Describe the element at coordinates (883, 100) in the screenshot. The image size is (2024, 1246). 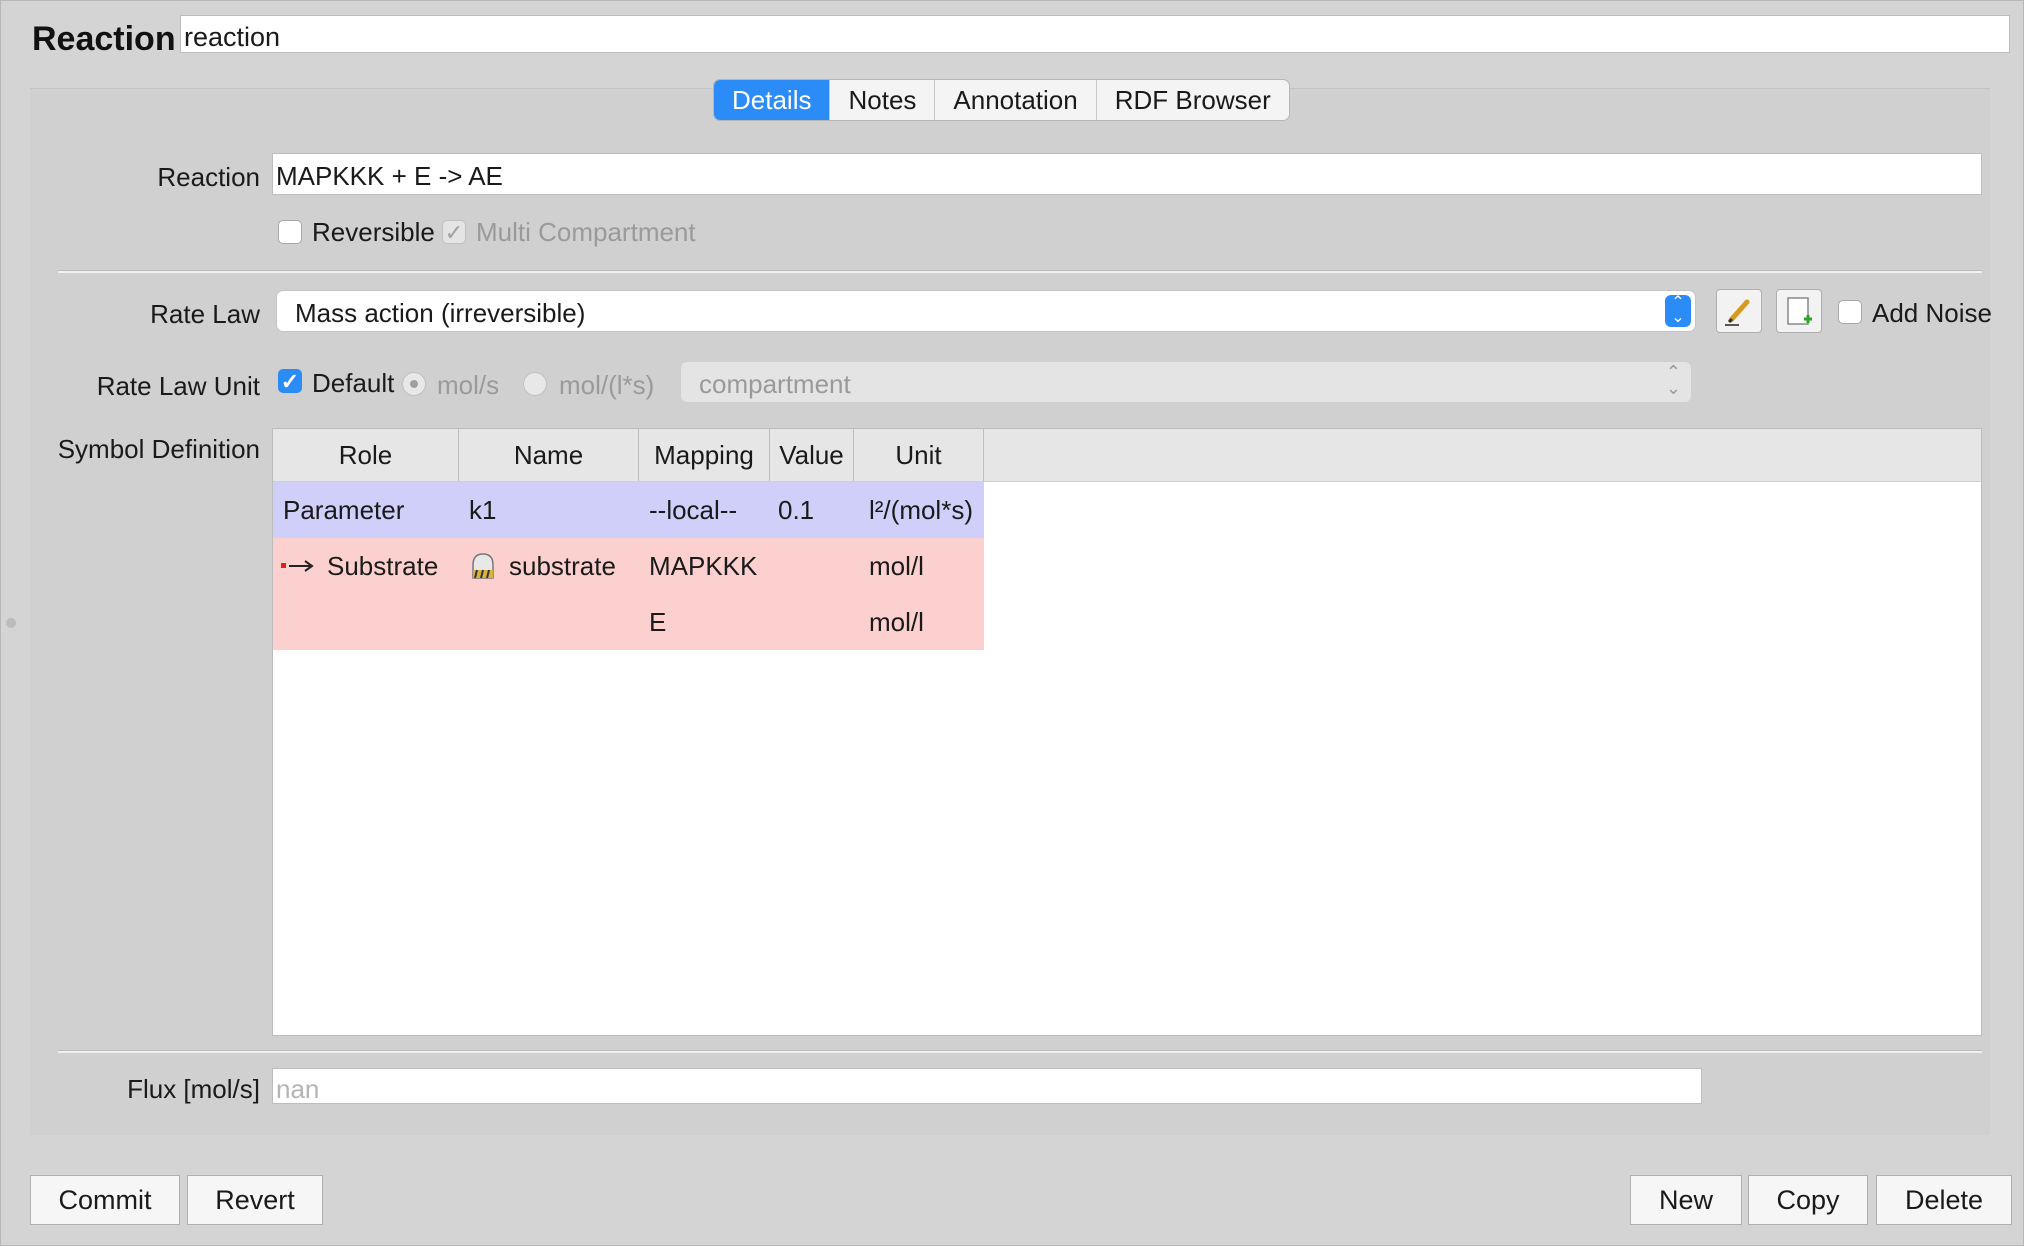
I see `tab-notes: Notes` at that location.